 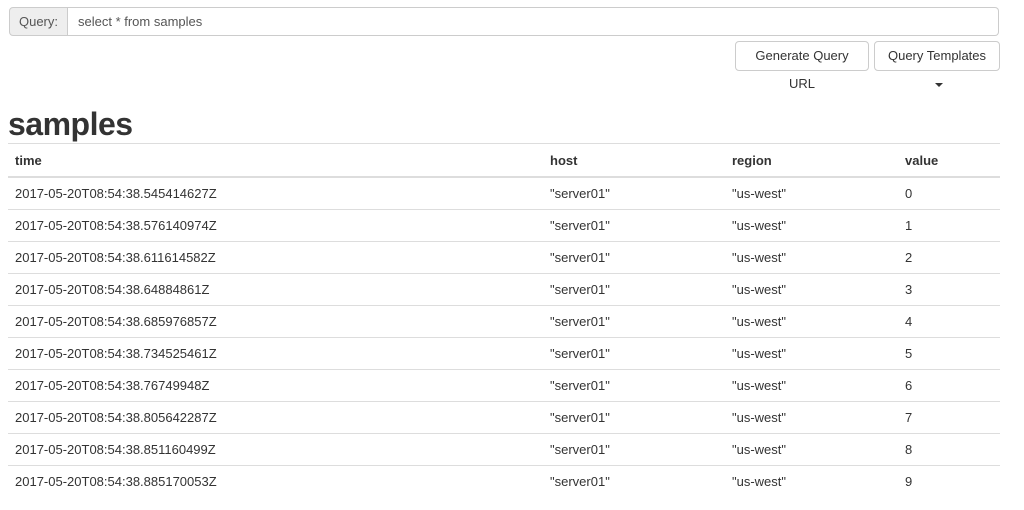 I want to click on cell-time: 2017-05-20T08:54:38.685976857Z, so click(x=275, y=321).